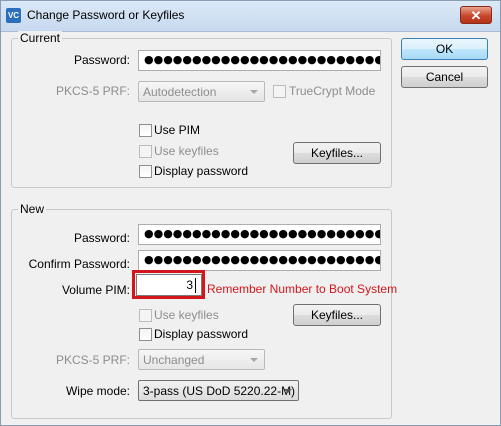 Image resolution: width=501 pixels, height=426 pixels. Describe the element at coordinates (186, 315) in the screenshot. I see `new-use-keyfiles-label: Use keyfiles` at that location.